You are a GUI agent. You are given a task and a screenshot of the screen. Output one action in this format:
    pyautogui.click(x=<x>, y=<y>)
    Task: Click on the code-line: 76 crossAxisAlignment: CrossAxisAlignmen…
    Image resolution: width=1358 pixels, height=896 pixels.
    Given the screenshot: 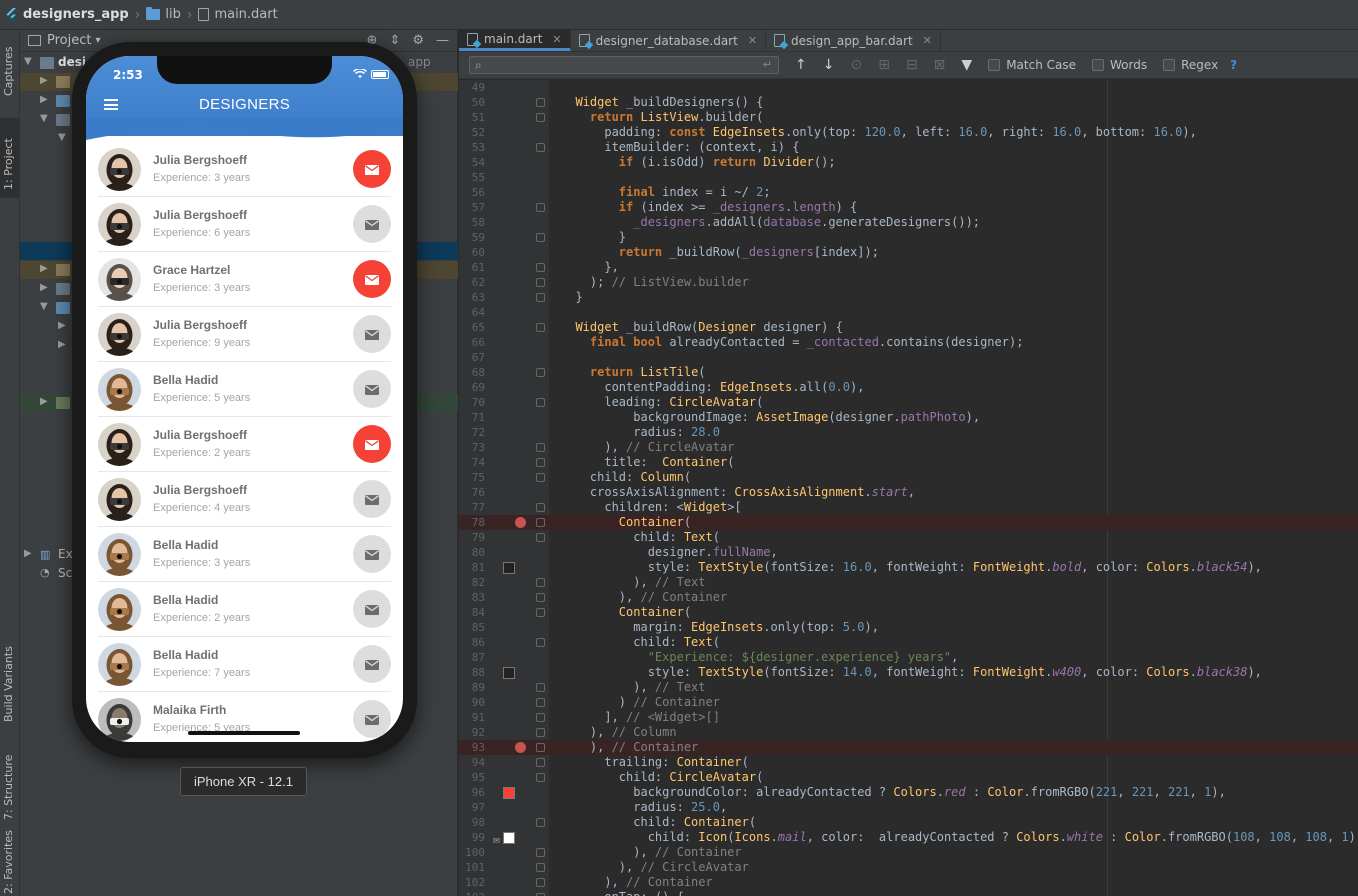 What is the action you would take?
    pyautogui.click(x=908, y=492)
    